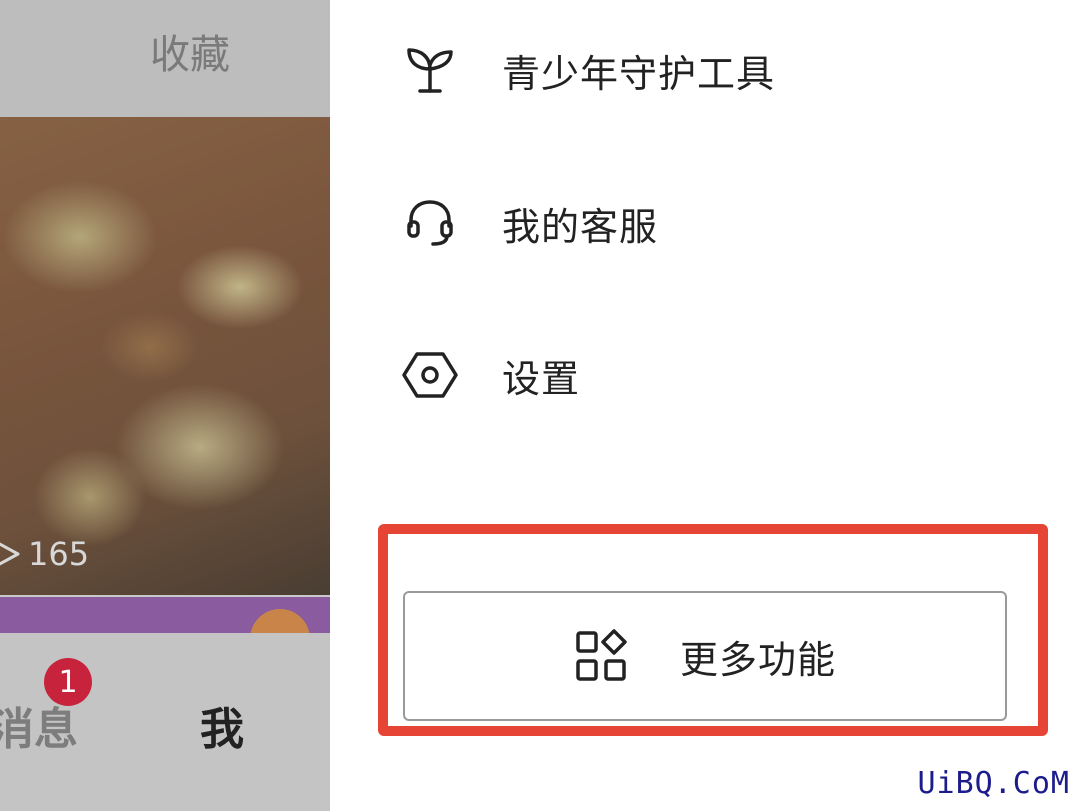  I want to click on view-count: 165, so click(44, 554).